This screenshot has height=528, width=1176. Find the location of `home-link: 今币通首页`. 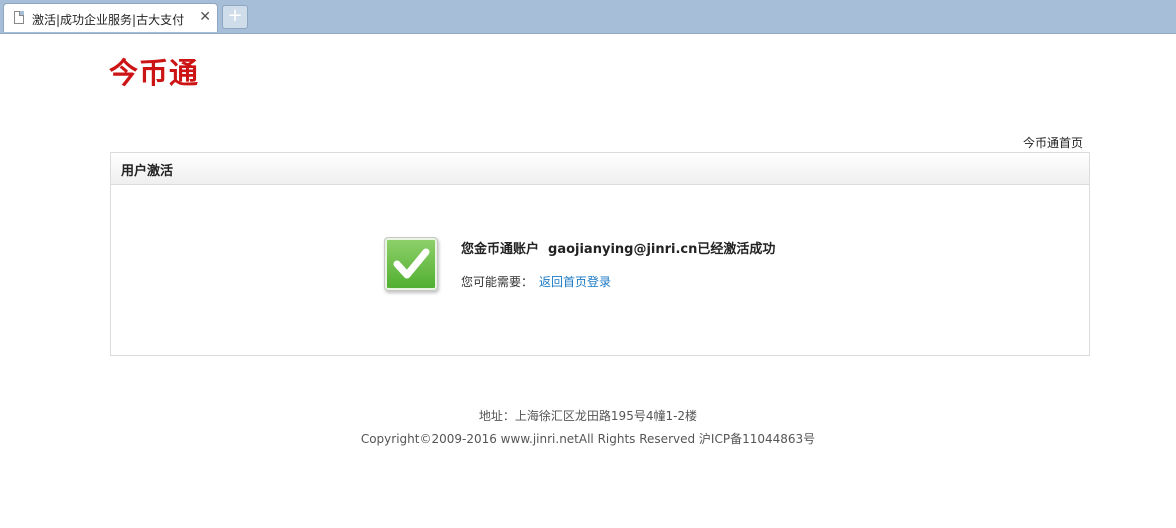

home-link: 今币通首页 is located at coordinates (1053, 142).